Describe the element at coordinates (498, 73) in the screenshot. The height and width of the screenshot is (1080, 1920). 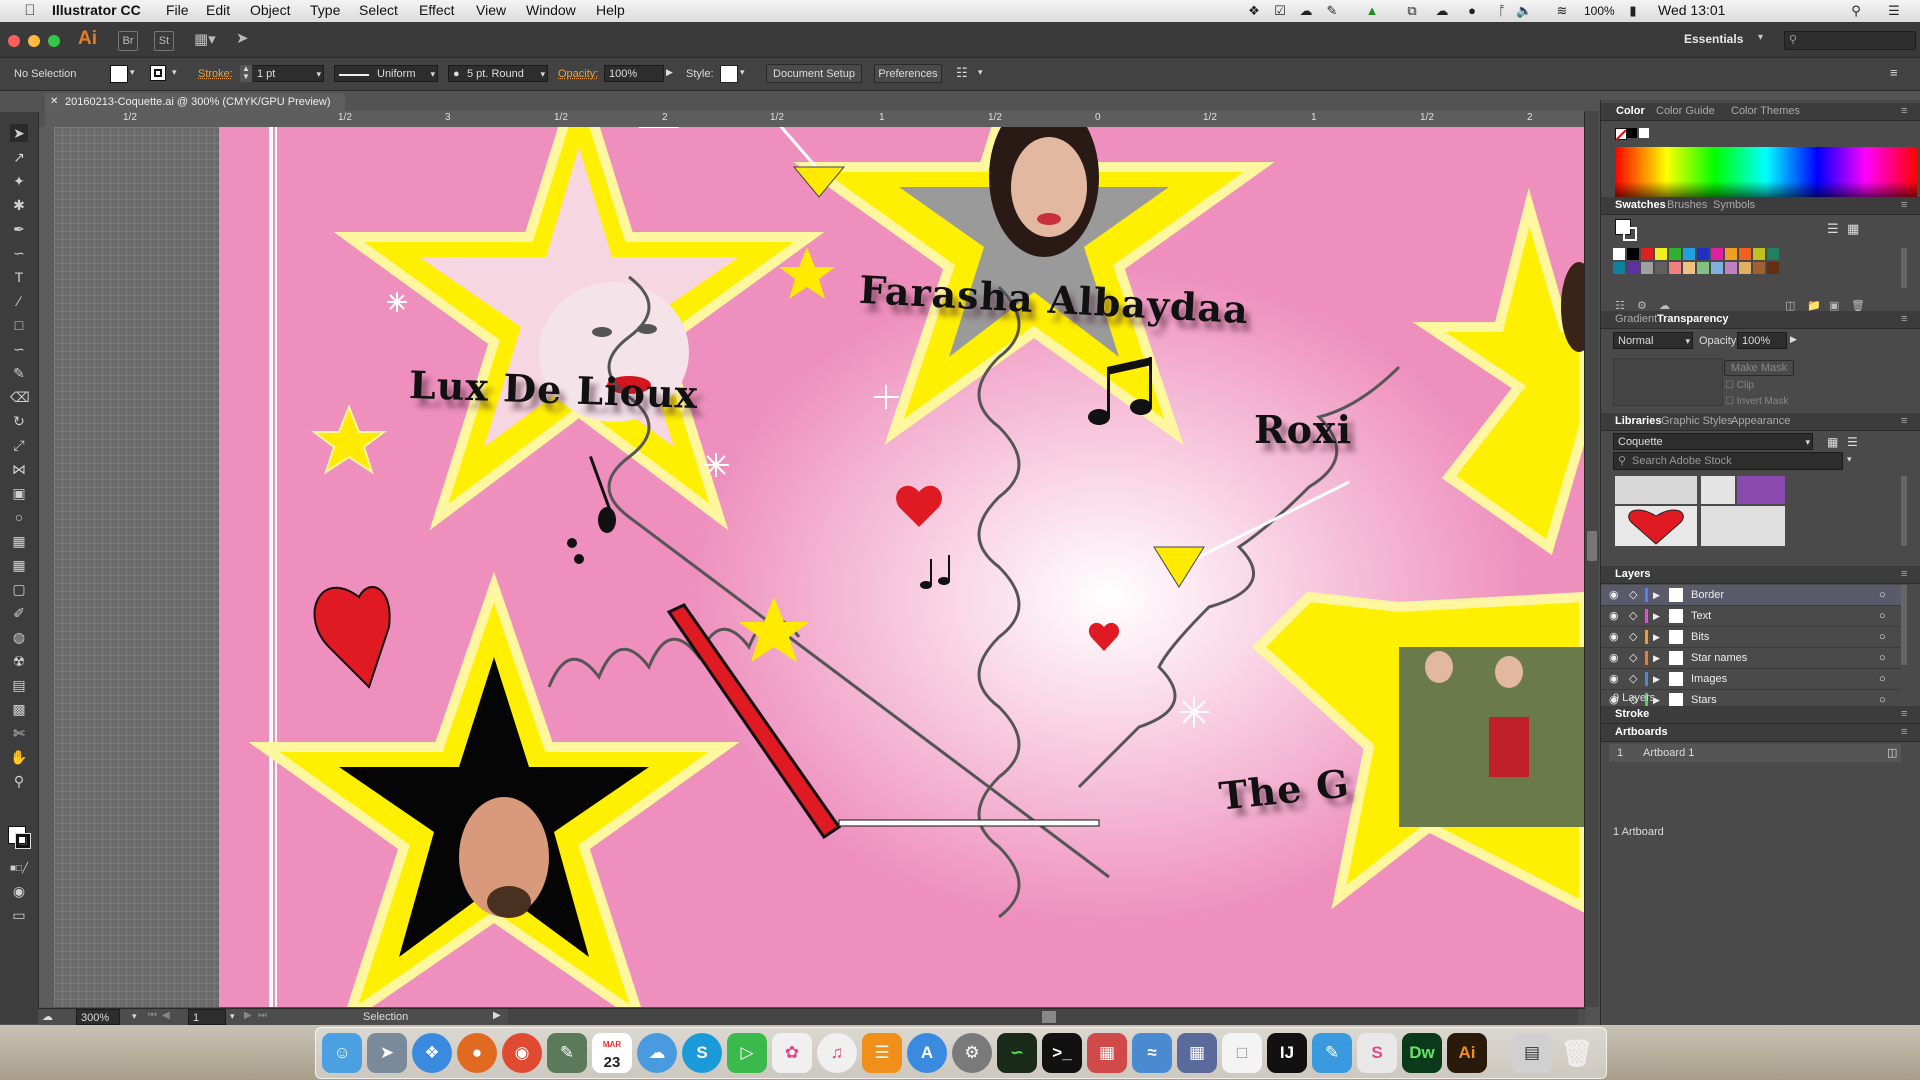
I see `brush-definition-select: ● 5 pt. Round ▾` at that location.